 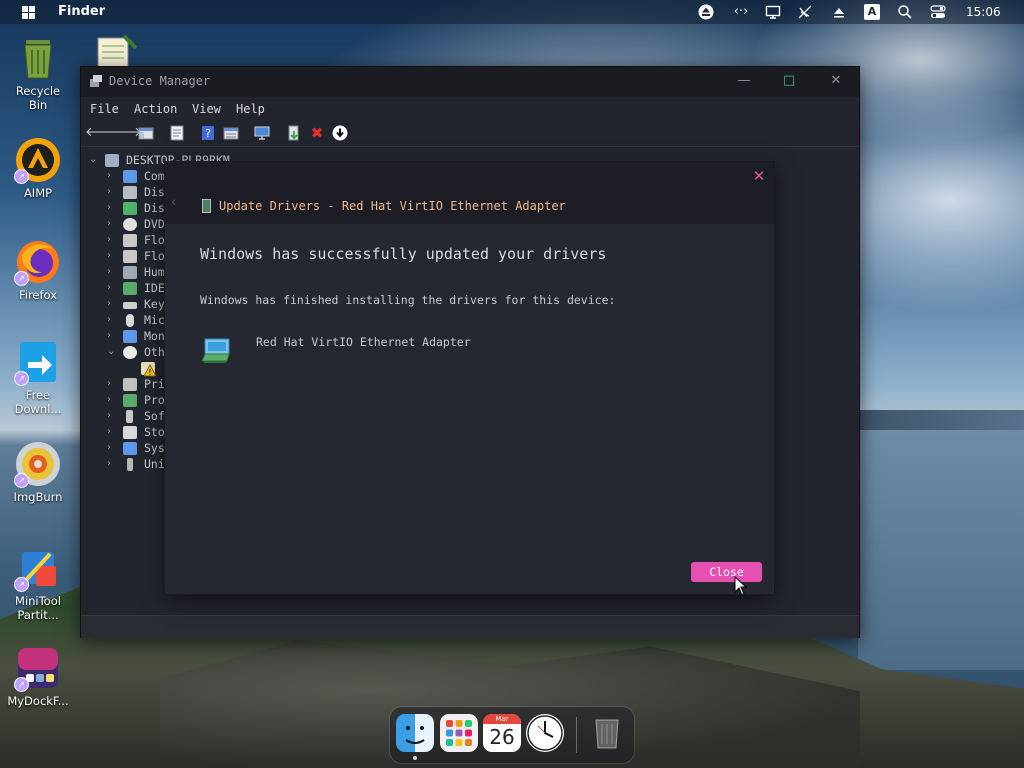 What do you see at coordinates (38, 295) in the screenshot?
I see `desktop-icon-label: Firefox` at bounding box center [38, 295].